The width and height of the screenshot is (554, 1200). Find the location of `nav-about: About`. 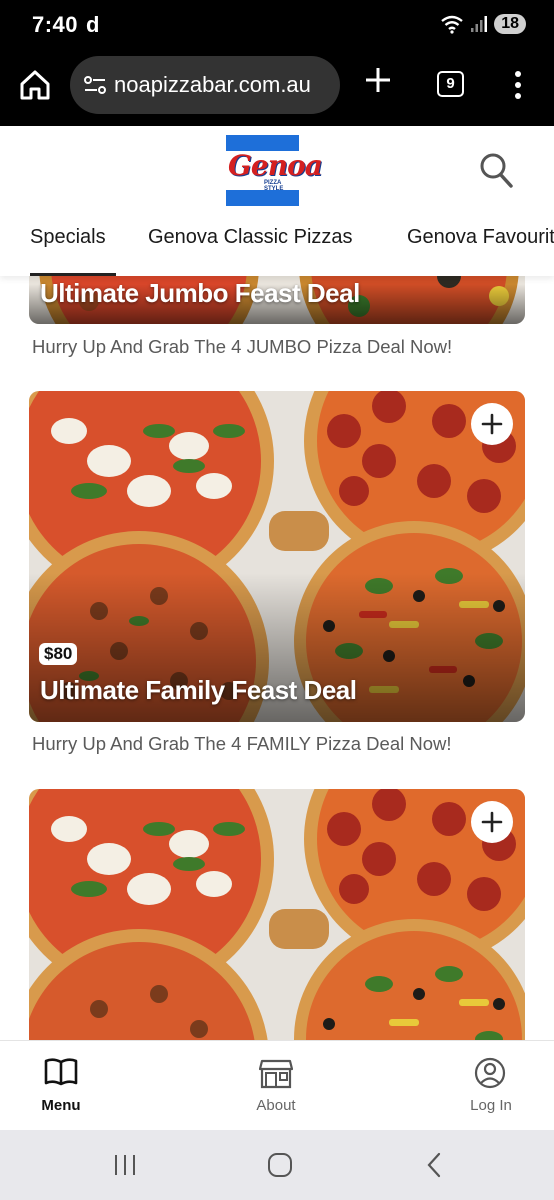

nav-about: About is located at coordinates (276, 1086).